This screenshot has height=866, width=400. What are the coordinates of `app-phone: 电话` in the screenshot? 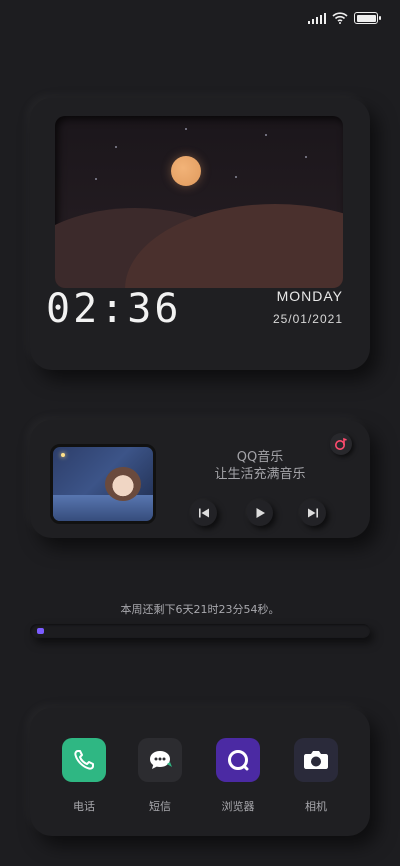 It's located at (84, 776).